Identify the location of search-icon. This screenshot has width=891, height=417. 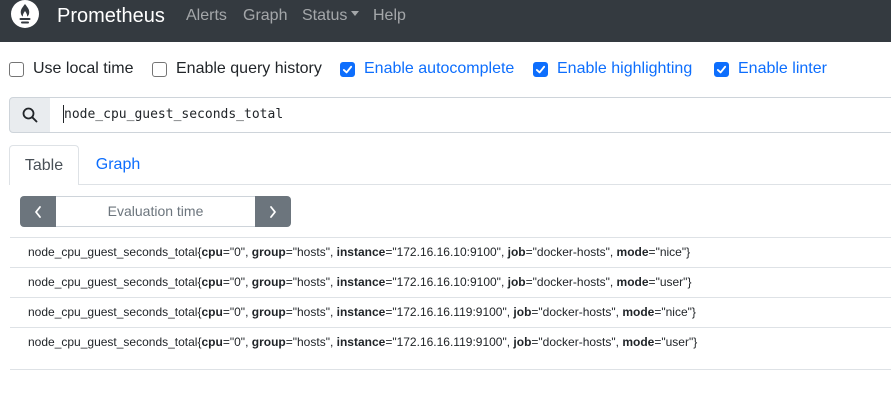
(30, 115).